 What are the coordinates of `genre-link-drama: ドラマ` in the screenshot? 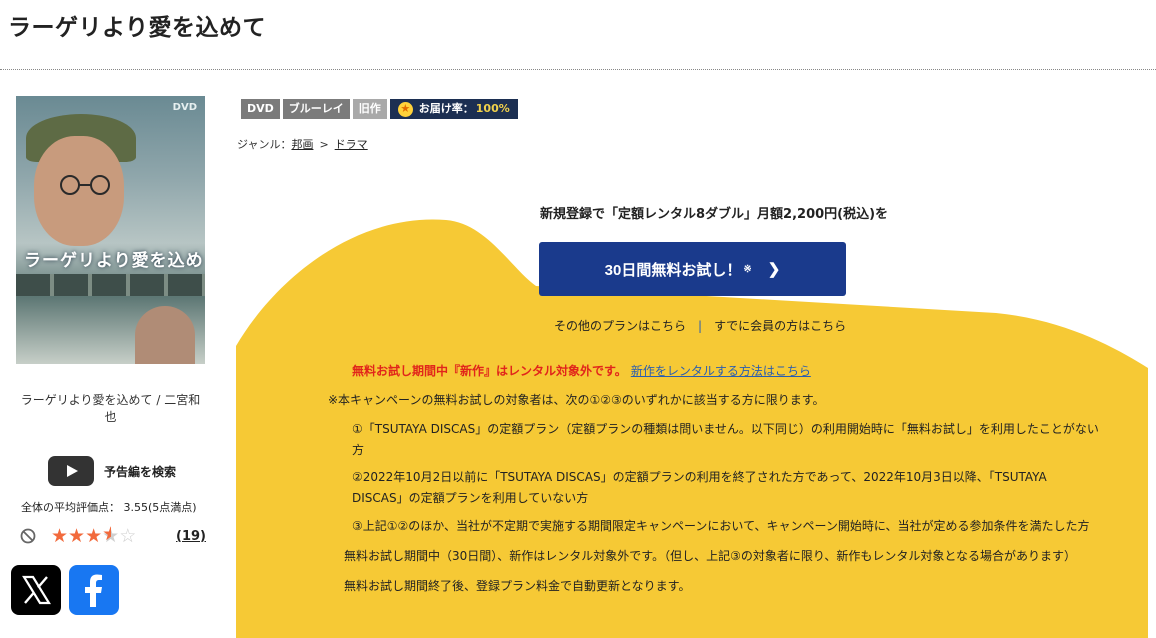 It's located at (351, 144).